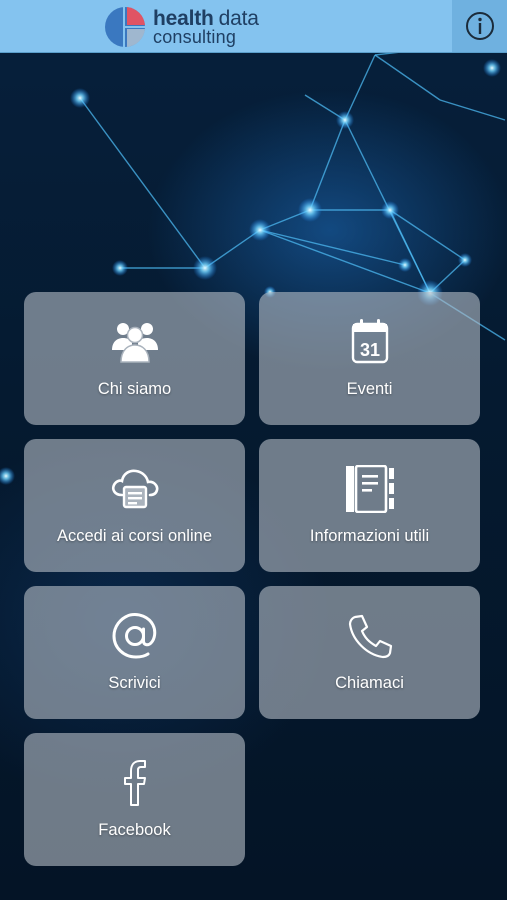 The image size is (507, 900). Describe the element at coordinates (369, 489) in the screenshot. I see `notebook-icon` at that location.